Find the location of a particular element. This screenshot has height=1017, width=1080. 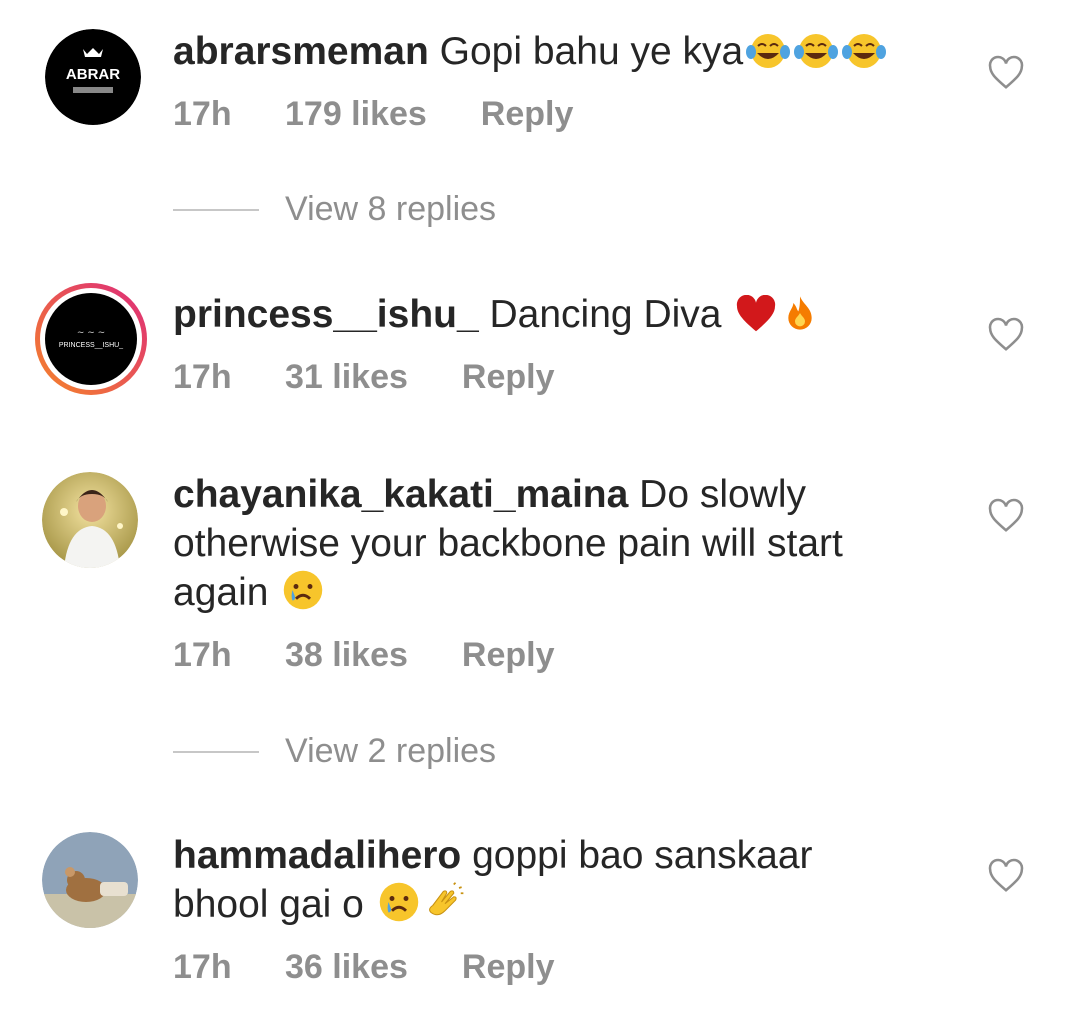

comment-text: princess__ishu_ Dancing Diva is located at coordinates (553, 317).